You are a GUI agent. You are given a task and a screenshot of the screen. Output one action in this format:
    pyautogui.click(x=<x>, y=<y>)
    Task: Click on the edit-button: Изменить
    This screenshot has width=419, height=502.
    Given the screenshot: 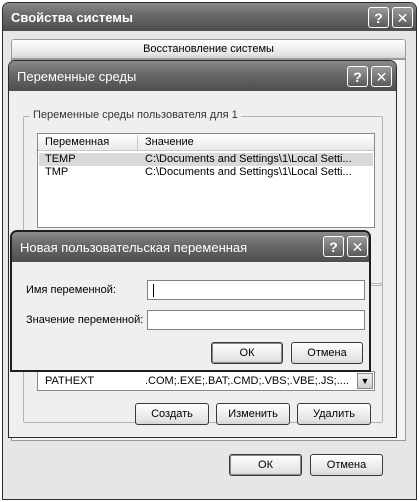 What is the action you would take?
    pyautogui.click(x=253, y=414)
    